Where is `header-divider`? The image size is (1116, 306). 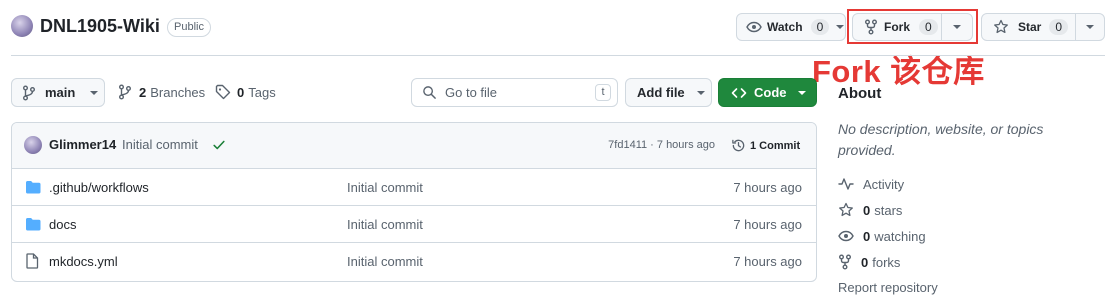
header-divider is located at coordinates (558, 55).